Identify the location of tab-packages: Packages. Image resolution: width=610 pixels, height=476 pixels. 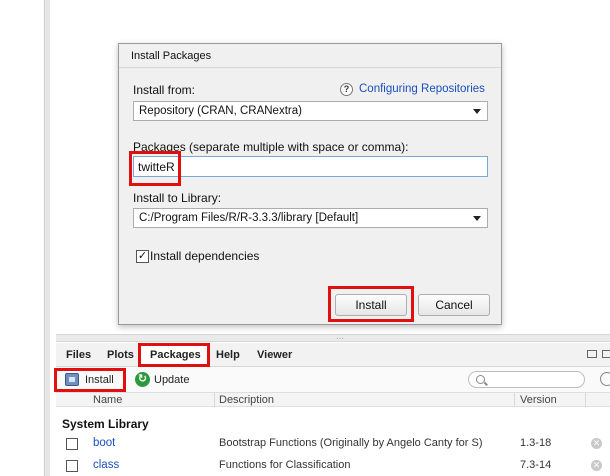
(175, 355).